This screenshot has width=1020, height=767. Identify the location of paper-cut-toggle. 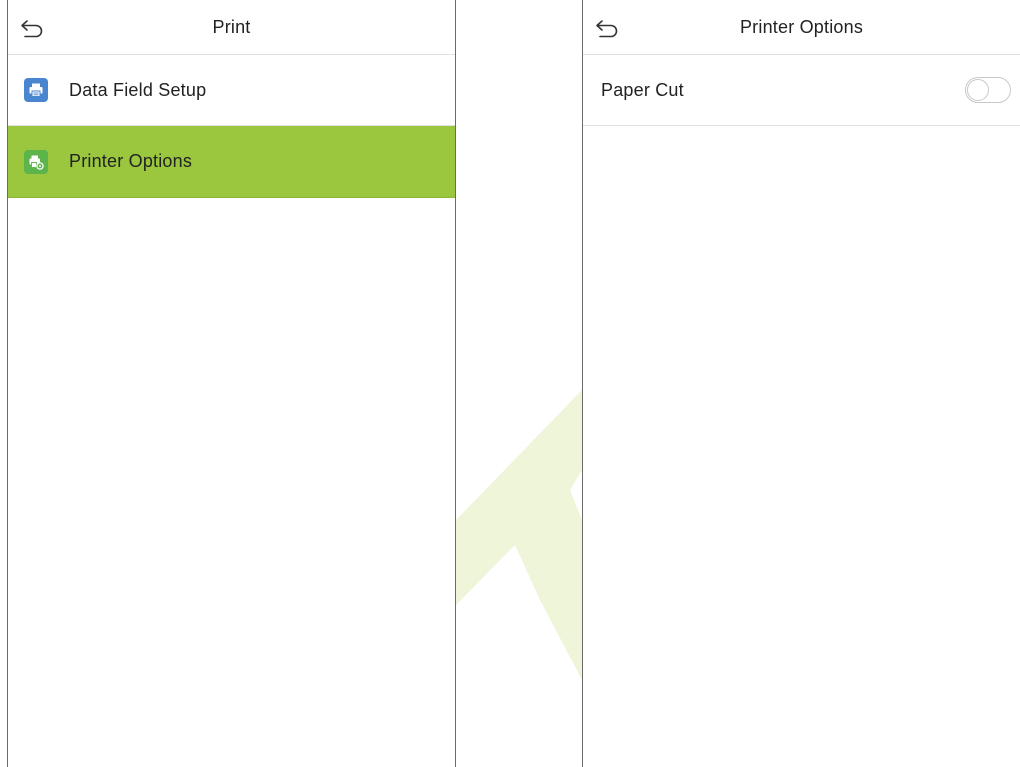
(988, 90).